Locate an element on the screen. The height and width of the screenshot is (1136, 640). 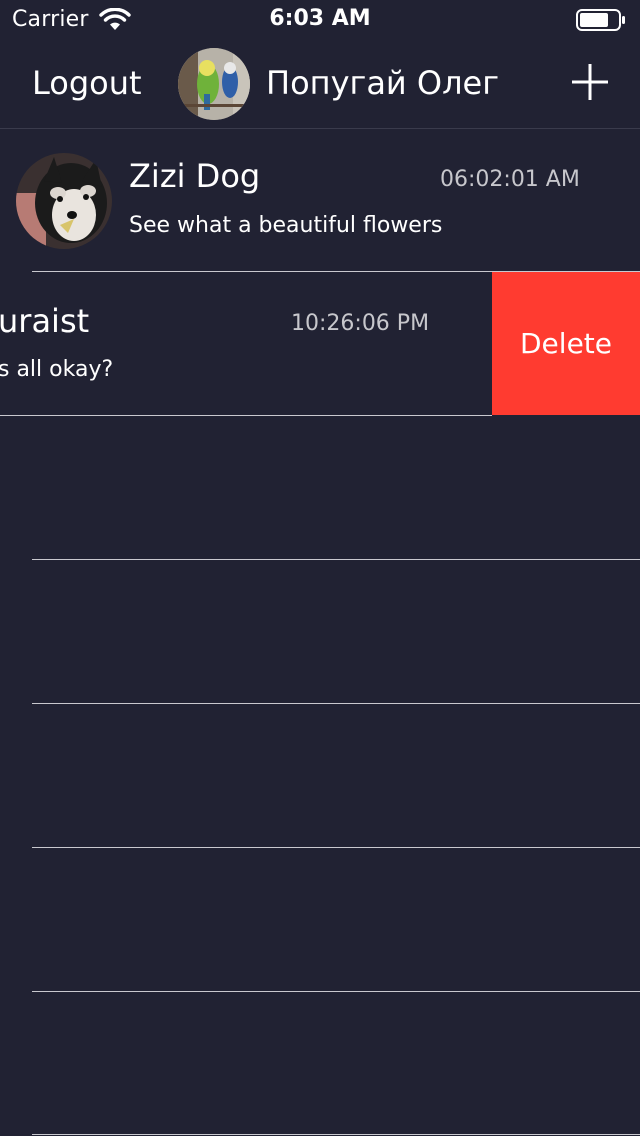
status-time: 6:03 AM is located at coordinates (320, 18).